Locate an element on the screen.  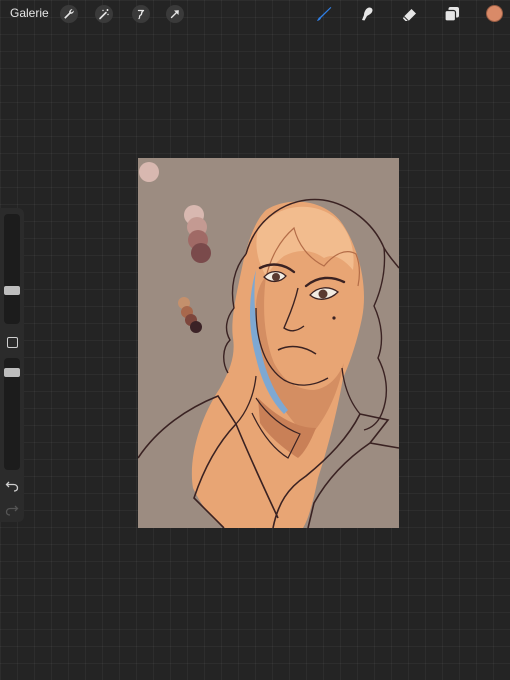
wrench-icon is located at coordinates (69, 14).